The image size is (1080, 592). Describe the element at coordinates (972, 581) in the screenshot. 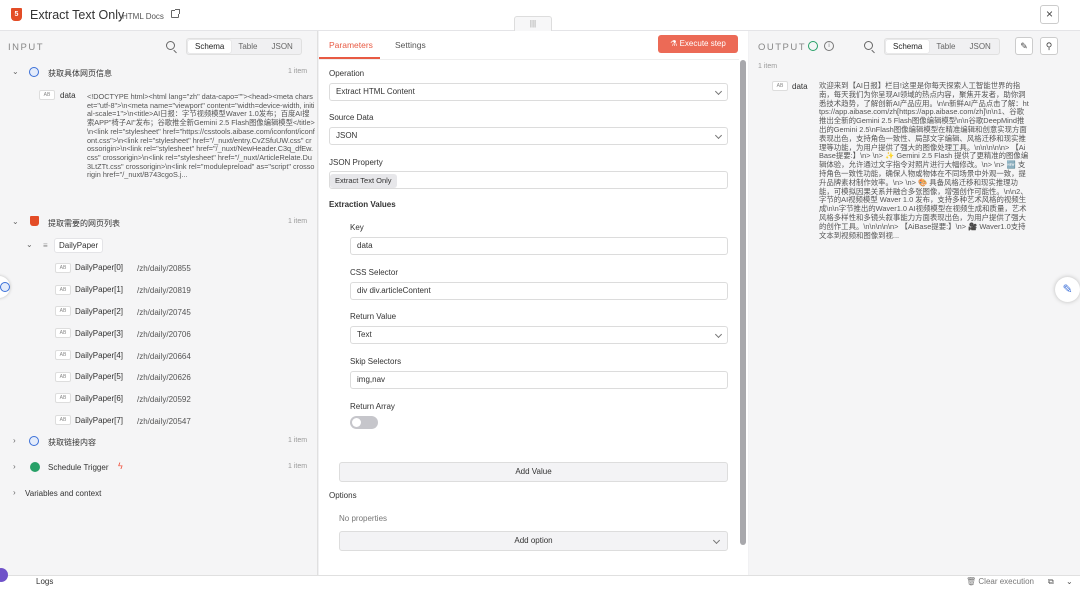

I see `trash-icon: 🗑` at that location.